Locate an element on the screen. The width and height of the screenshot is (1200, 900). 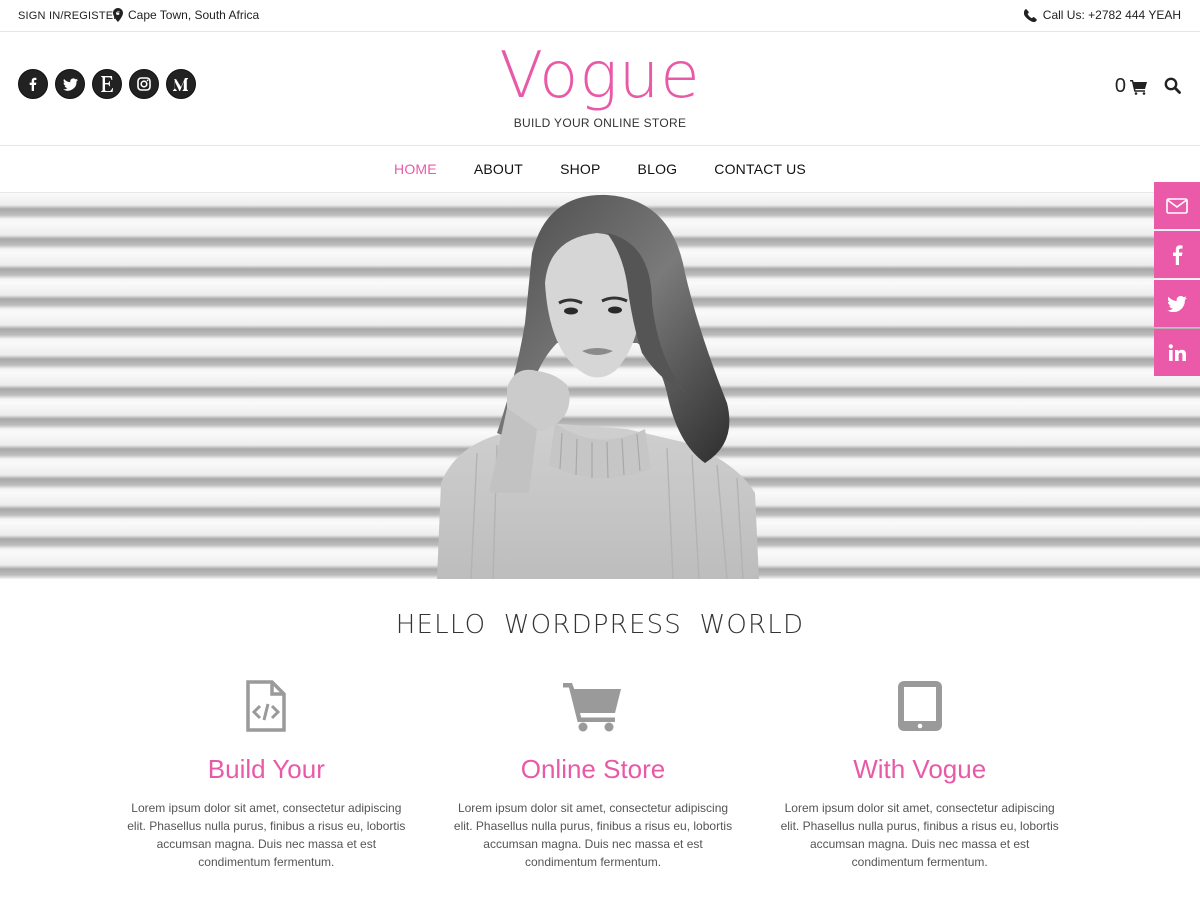
share-email-button is located at coordinates (1177, 205).